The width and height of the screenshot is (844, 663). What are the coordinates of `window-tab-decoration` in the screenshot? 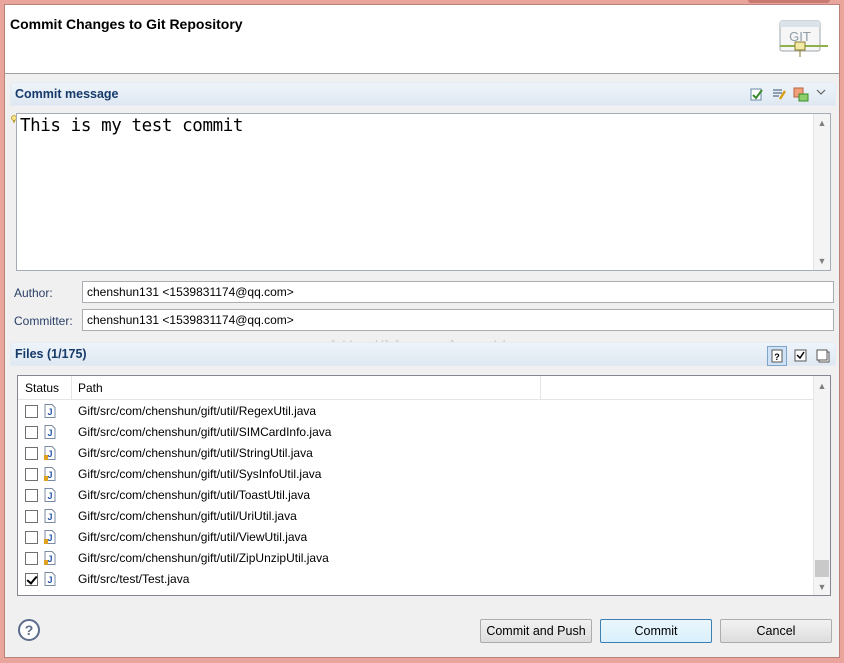 It's located at (789, 1).